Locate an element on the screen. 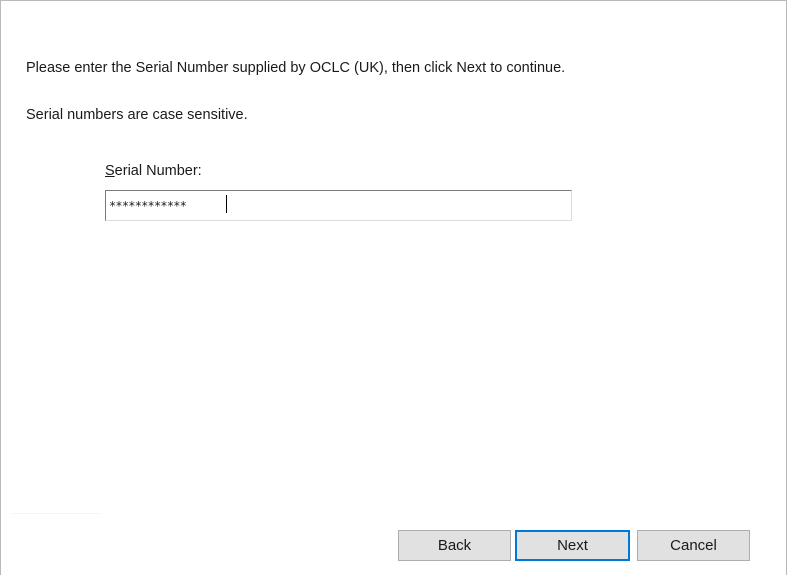 This screenshot has width=787, height=575. cancel-button: Cancel is located at coordinates (693, 545).